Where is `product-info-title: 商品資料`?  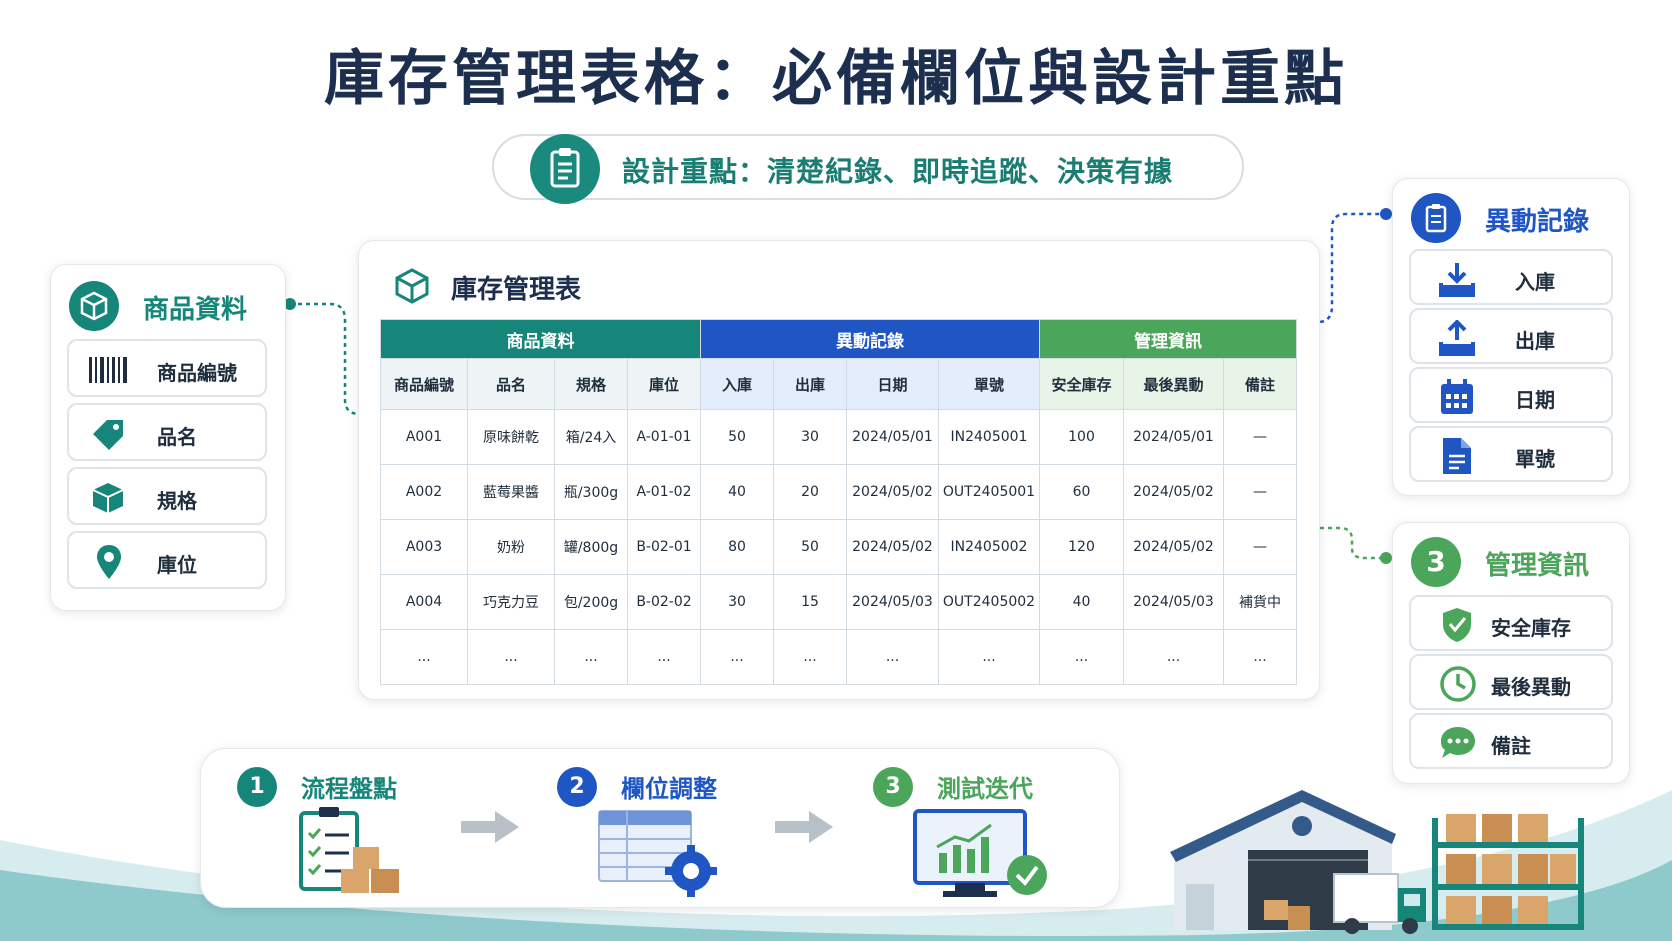
product-info-title: 商品資料 is located at coordinates (195, 310).